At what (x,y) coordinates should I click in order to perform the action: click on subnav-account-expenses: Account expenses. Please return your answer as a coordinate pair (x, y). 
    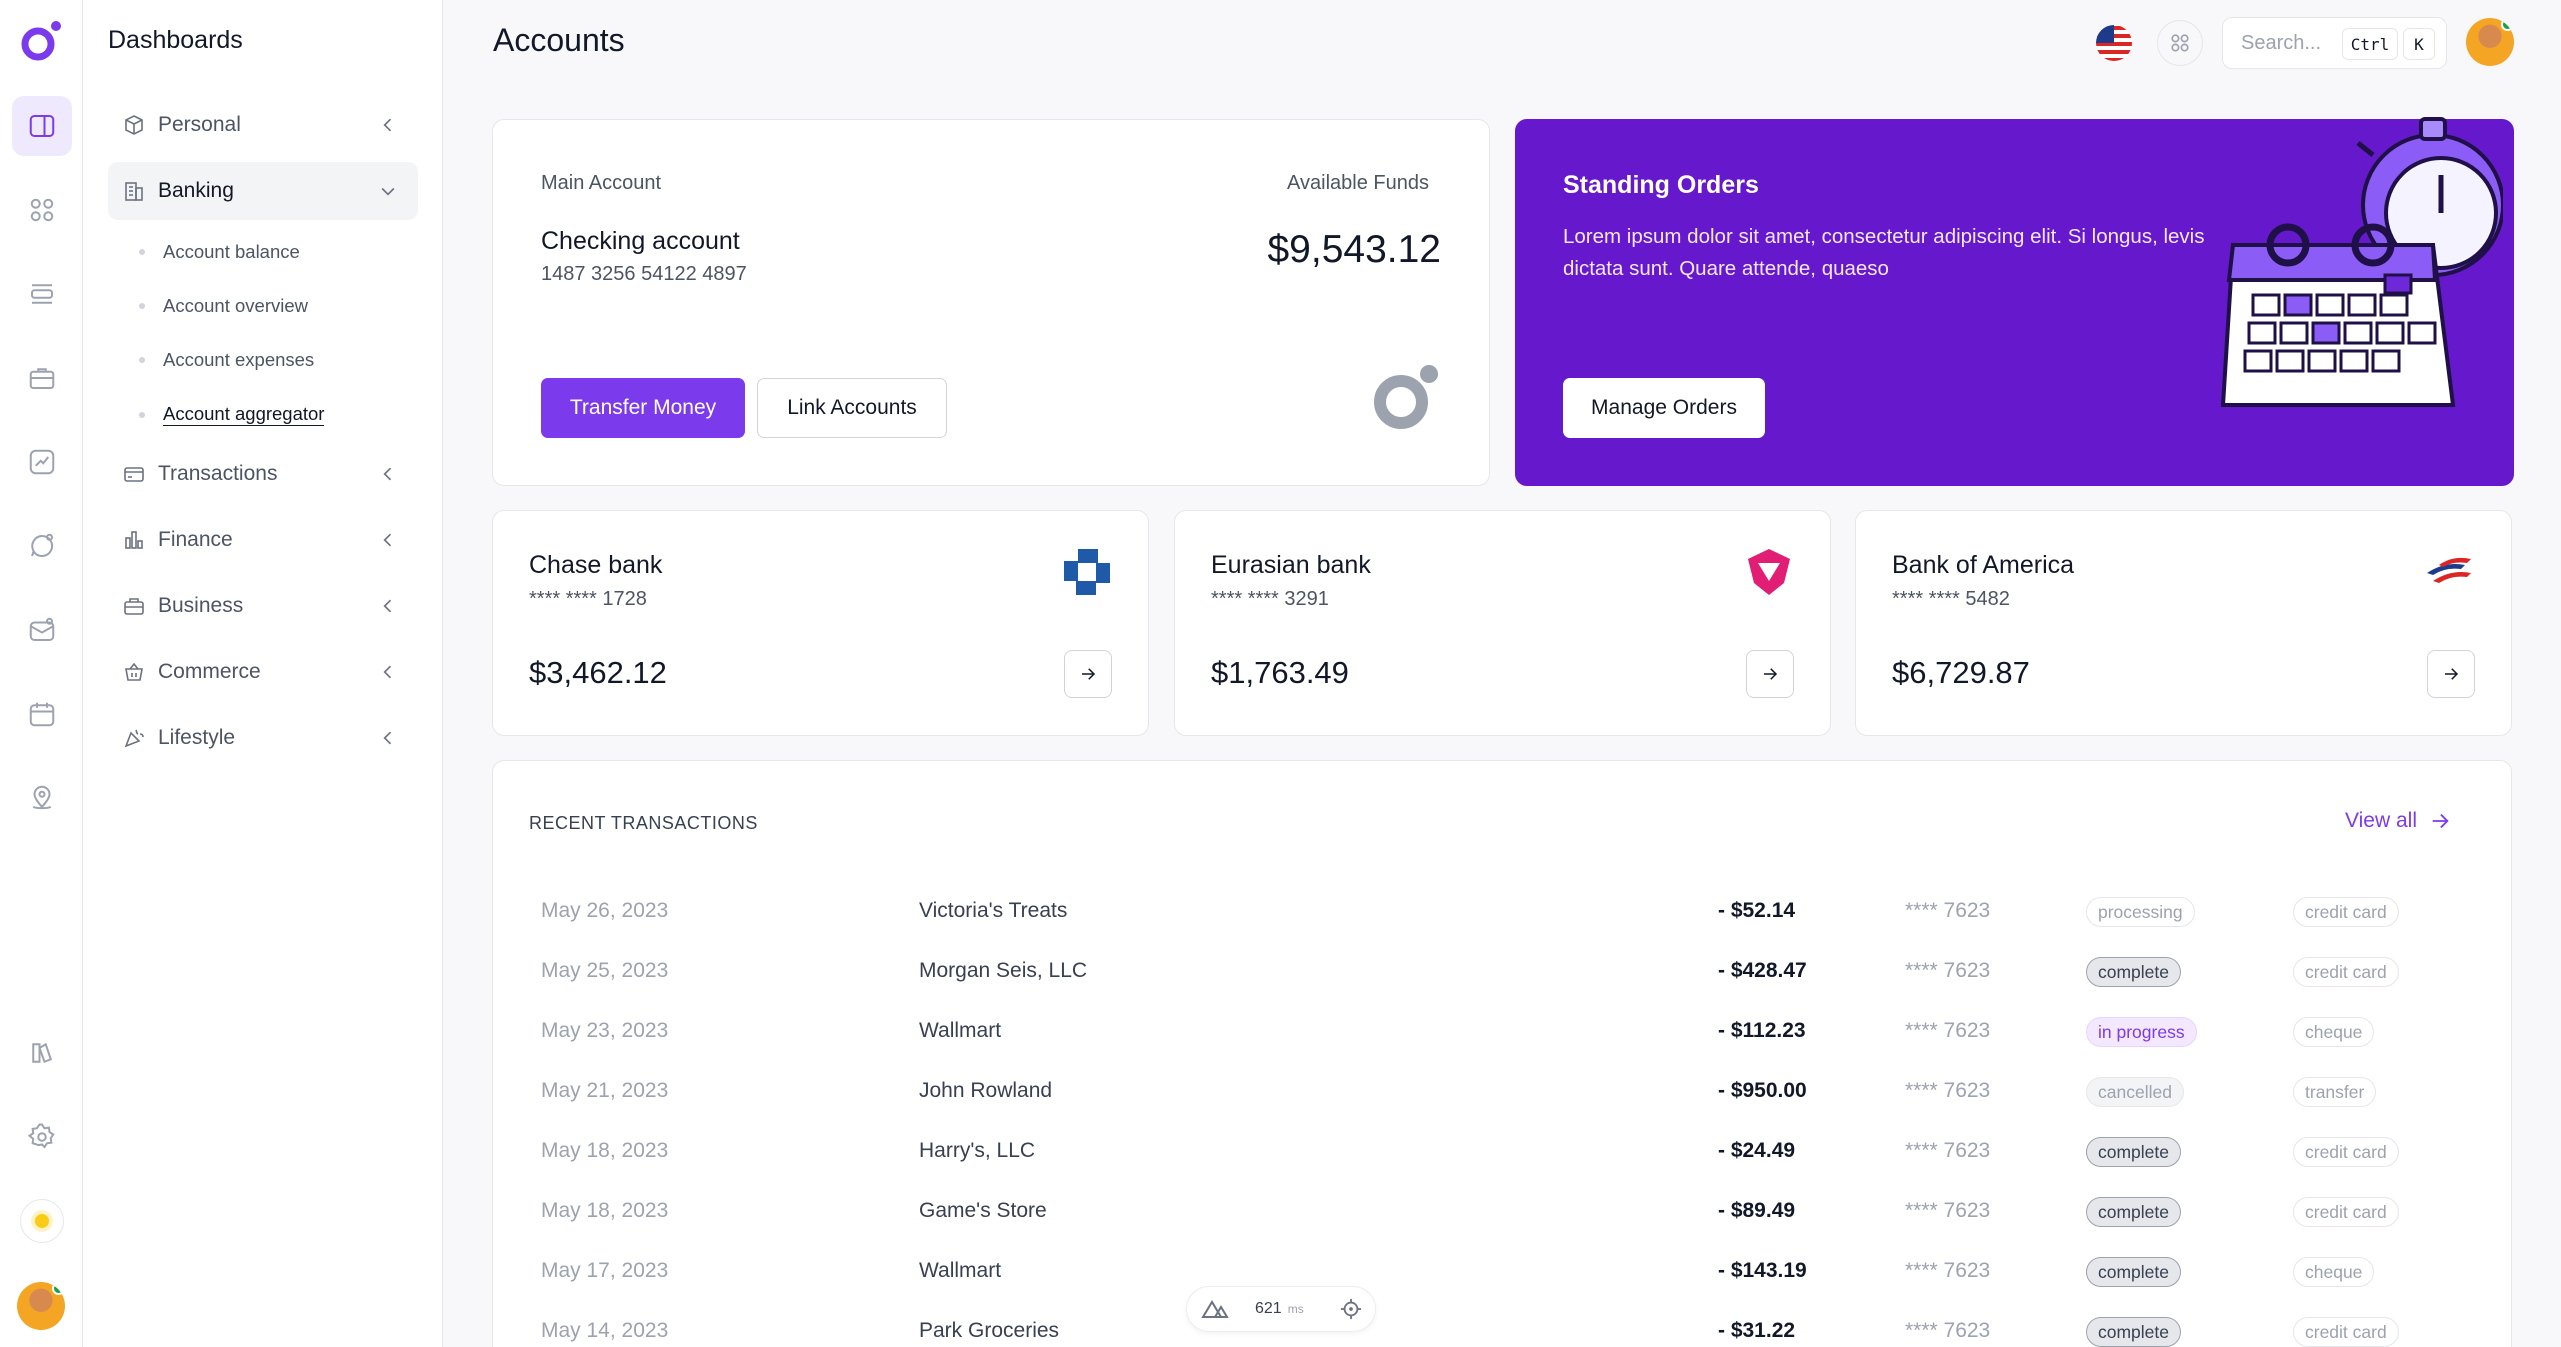
    Looking at the image, I should click on (226, 360).